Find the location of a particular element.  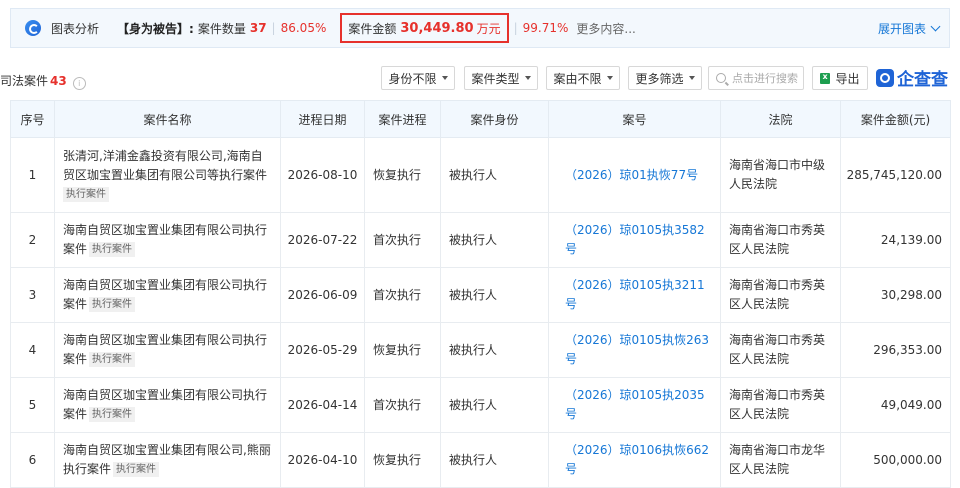

case-number-link: （2026）琼0105执2035号 is located at coordinates (634, 405).